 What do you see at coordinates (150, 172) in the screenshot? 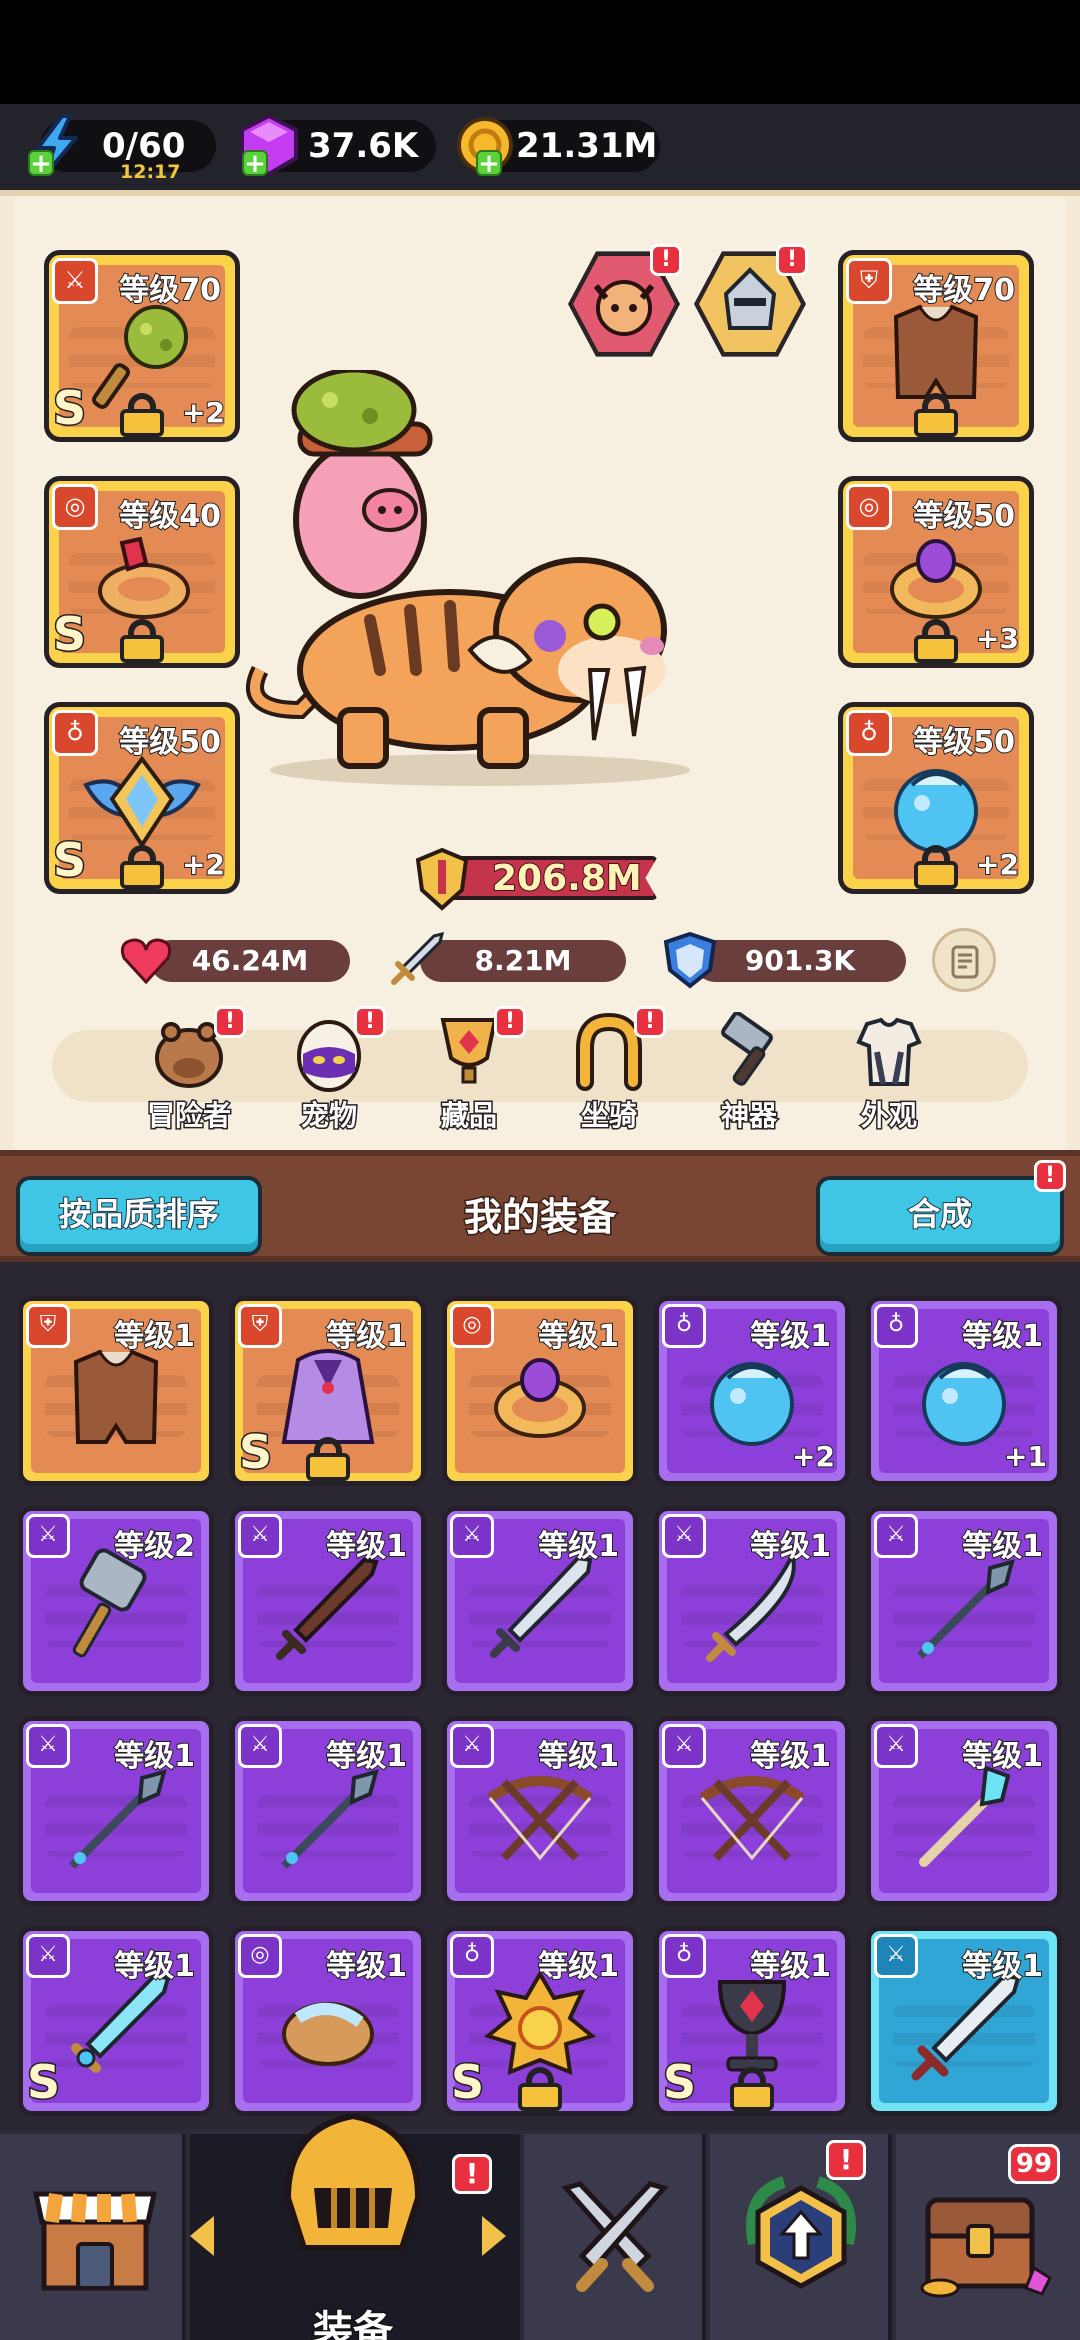
I see `energy-timer: 12:17` at bounding box center [150, 172].